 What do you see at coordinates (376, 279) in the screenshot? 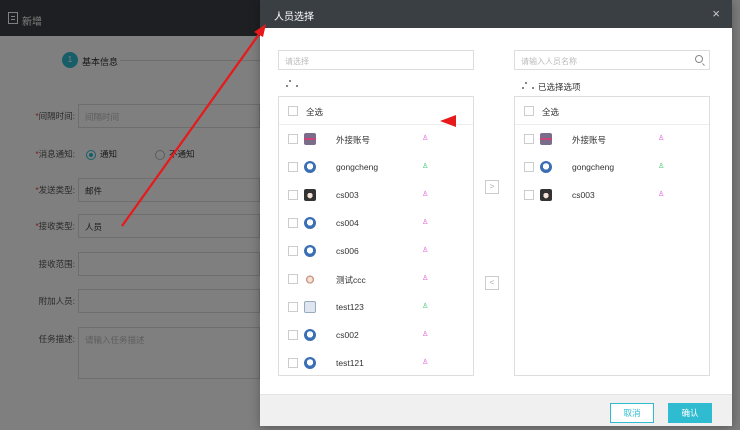
I see `left-row: 测试ccc ♙` at bounding box center [376, 279].